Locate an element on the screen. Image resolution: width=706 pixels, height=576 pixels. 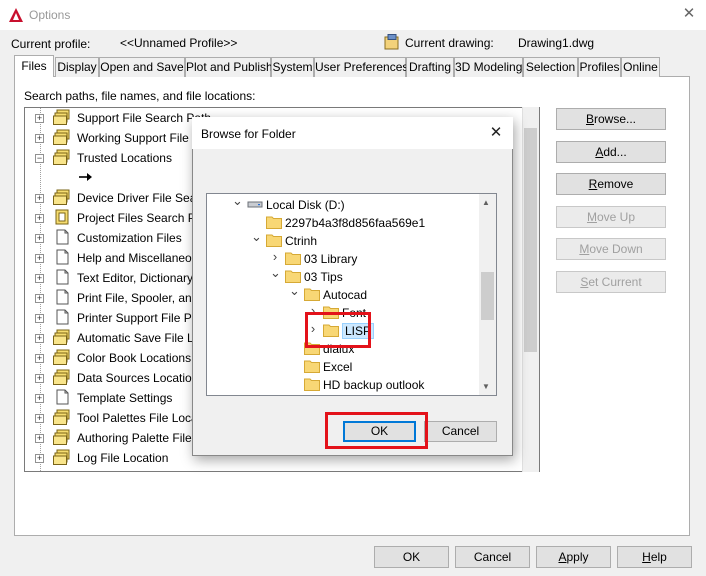
collapse-icon: − is located at coordinates (39, 158).